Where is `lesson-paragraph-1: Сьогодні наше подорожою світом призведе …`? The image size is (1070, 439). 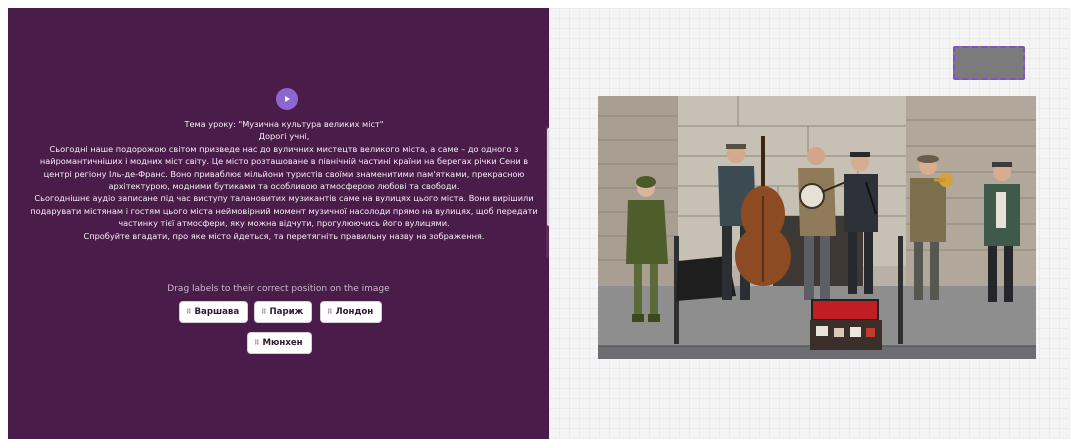 lesson-paragraph-1: Сьогодні наше подорожою світом призведе … is located at coordinates (284, 167).